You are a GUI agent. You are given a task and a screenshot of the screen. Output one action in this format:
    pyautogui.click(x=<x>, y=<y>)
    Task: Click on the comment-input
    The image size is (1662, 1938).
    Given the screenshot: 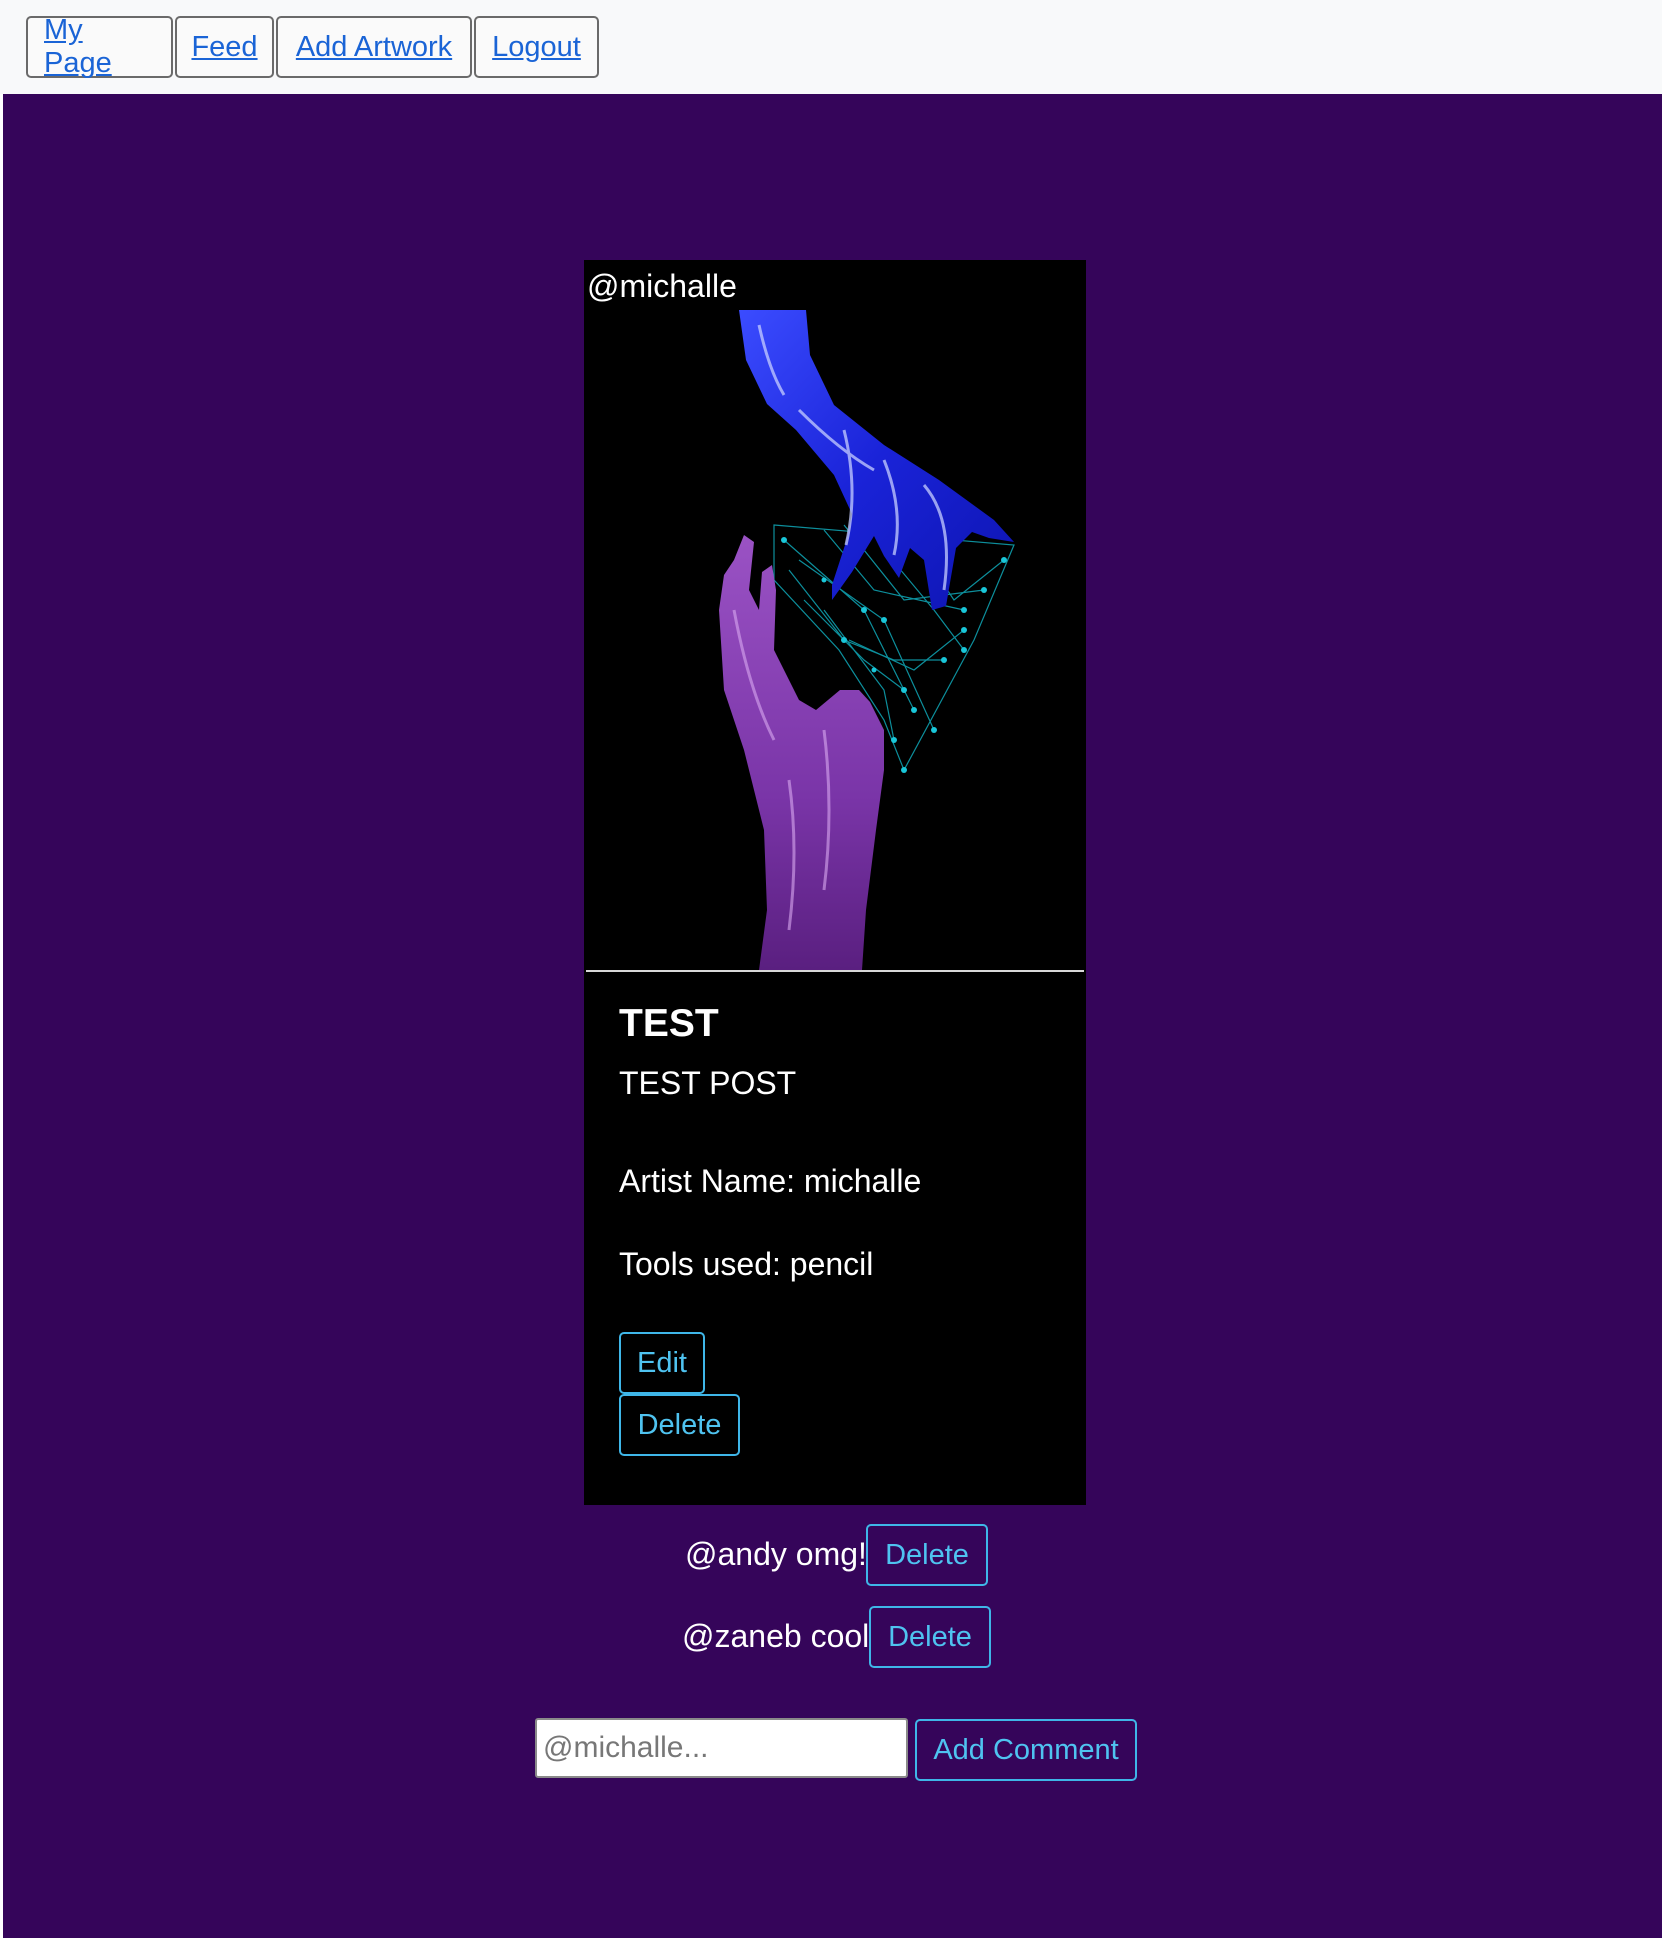 What is the action you would take?
    pyautogui.click(x=721, y=1748)
    